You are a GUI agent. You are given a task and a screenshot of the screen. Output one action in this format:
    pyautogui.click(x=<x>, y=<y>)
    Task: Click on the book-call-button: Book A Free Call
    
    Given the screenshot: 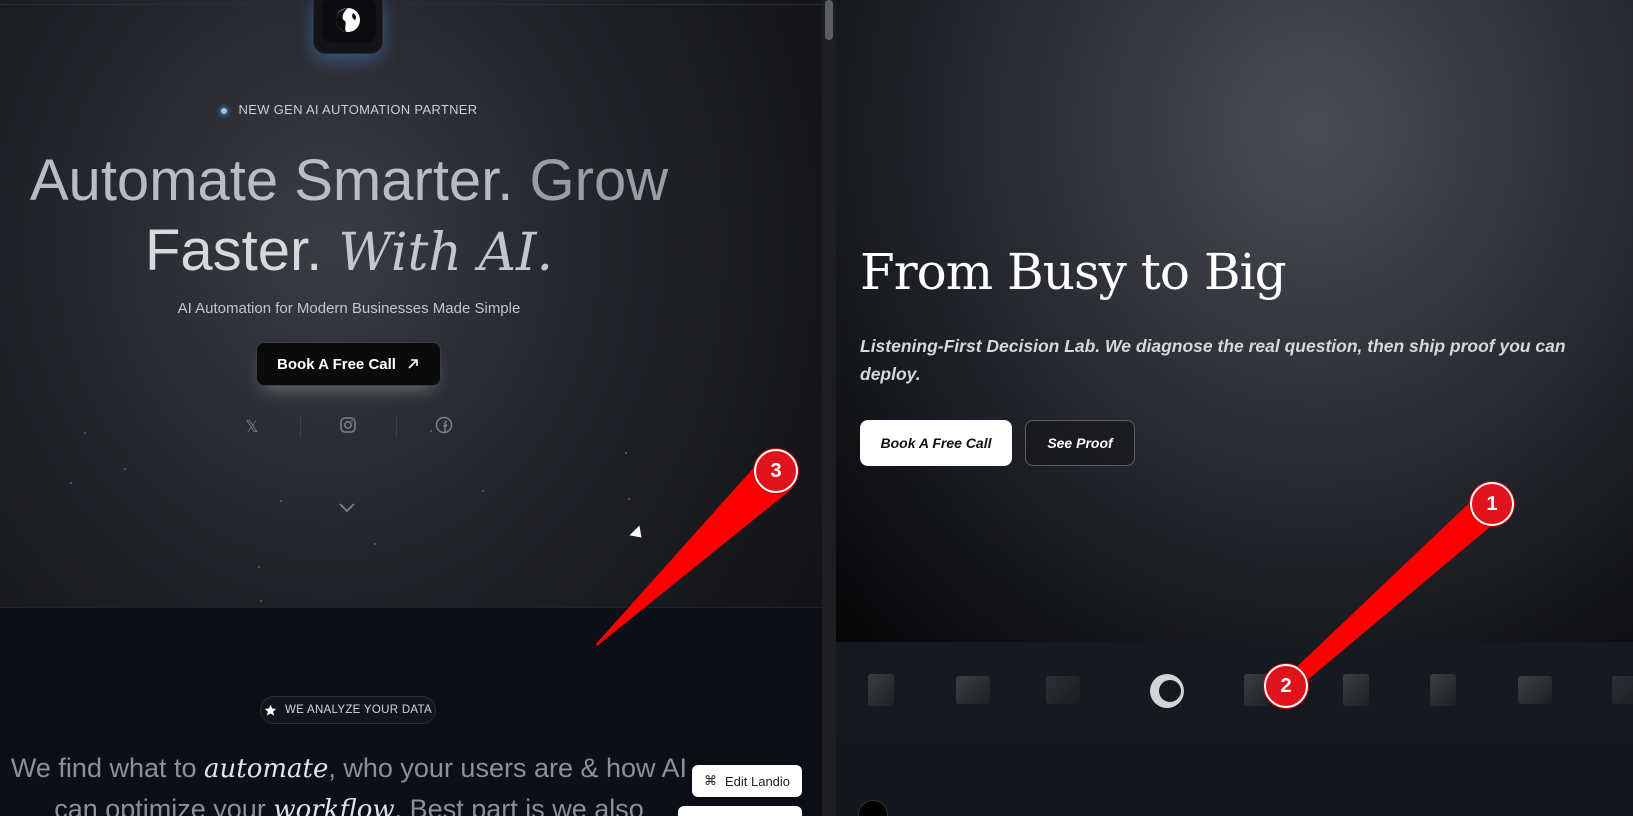 What is the action you would take?
    pyautogui.click(x=348, y=364)
    